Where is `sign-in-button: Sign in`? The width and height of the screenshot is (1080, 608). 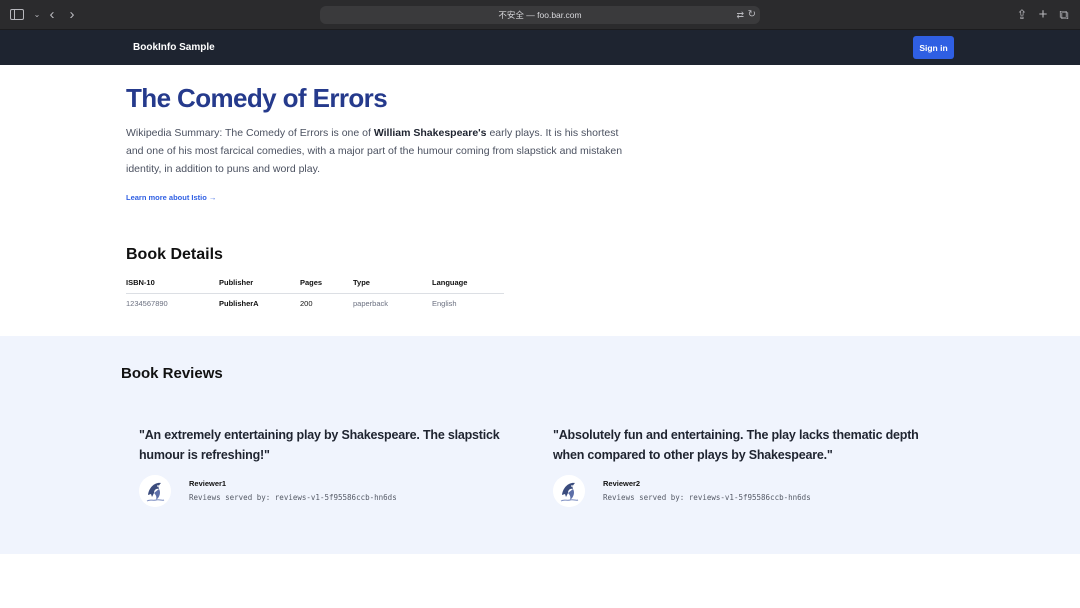
sign-in-button: Sign in is located at coordinates (933, 47).